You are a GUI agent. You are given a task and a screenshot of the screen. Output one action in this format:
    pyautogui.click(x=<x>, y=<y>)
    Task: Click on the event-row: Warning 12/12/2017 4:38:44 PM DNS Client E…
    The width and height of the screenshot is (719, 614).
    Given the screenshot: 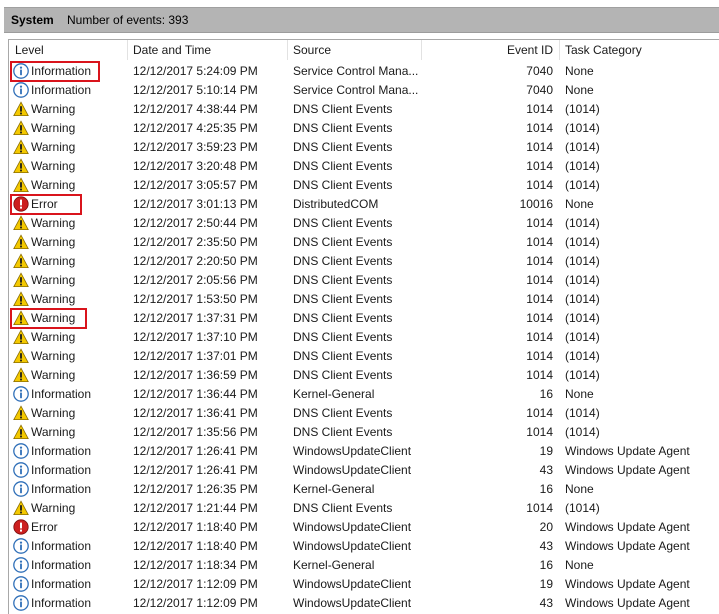 What is the action you would take?
    pyautogui.click(x=364, y=109)
    